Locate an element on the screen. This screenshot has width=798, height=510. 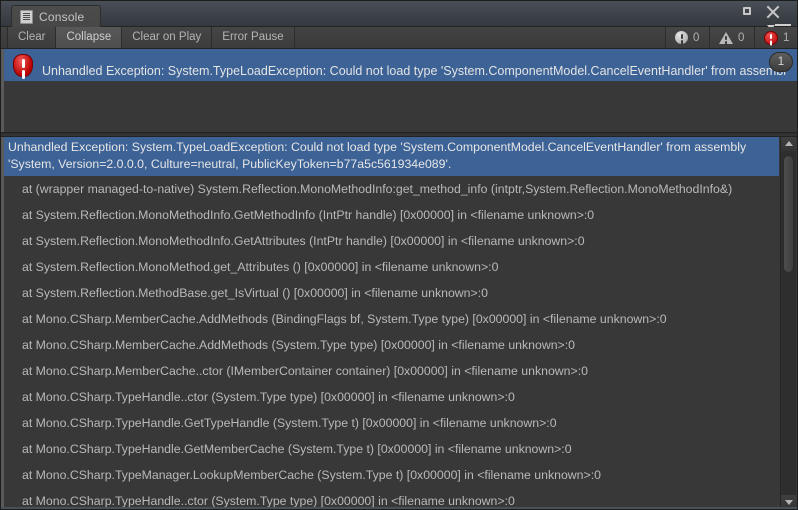
window-bottom-edge is located at coordinates (399, 508).